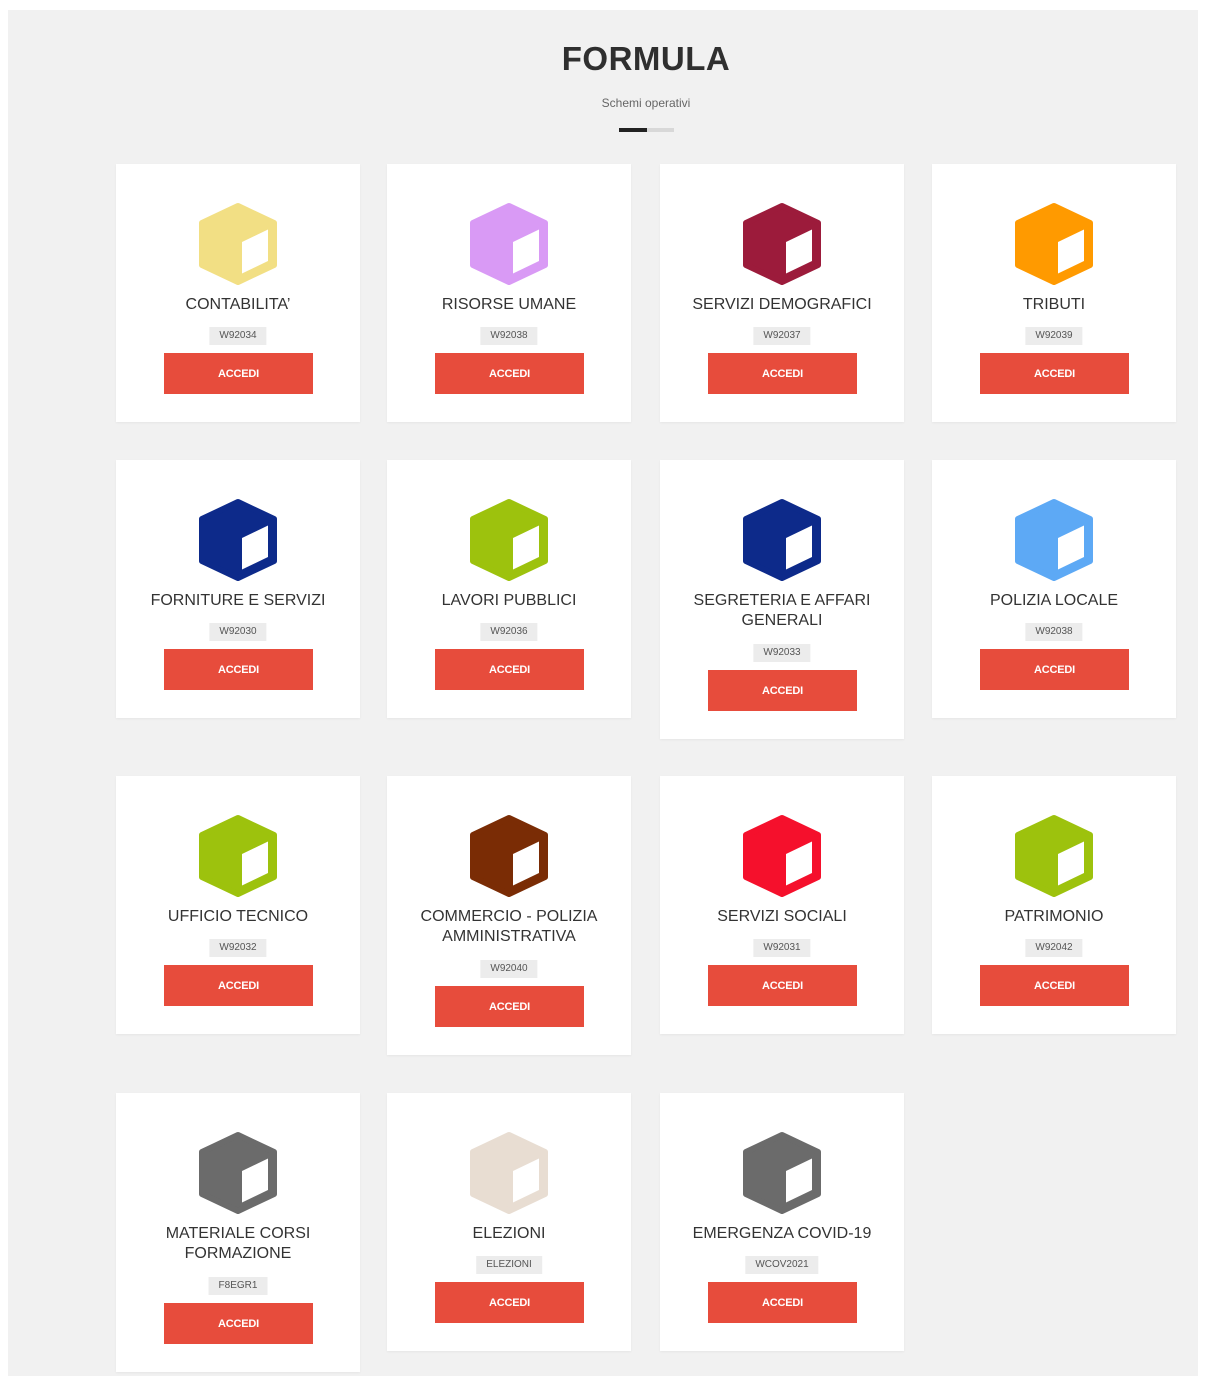 The height and width of the screenshot is (1378, 1206). Describe the element at coordinates (1054, 336) in the screenshot. I see `module-code-badge: W92039` at that location.